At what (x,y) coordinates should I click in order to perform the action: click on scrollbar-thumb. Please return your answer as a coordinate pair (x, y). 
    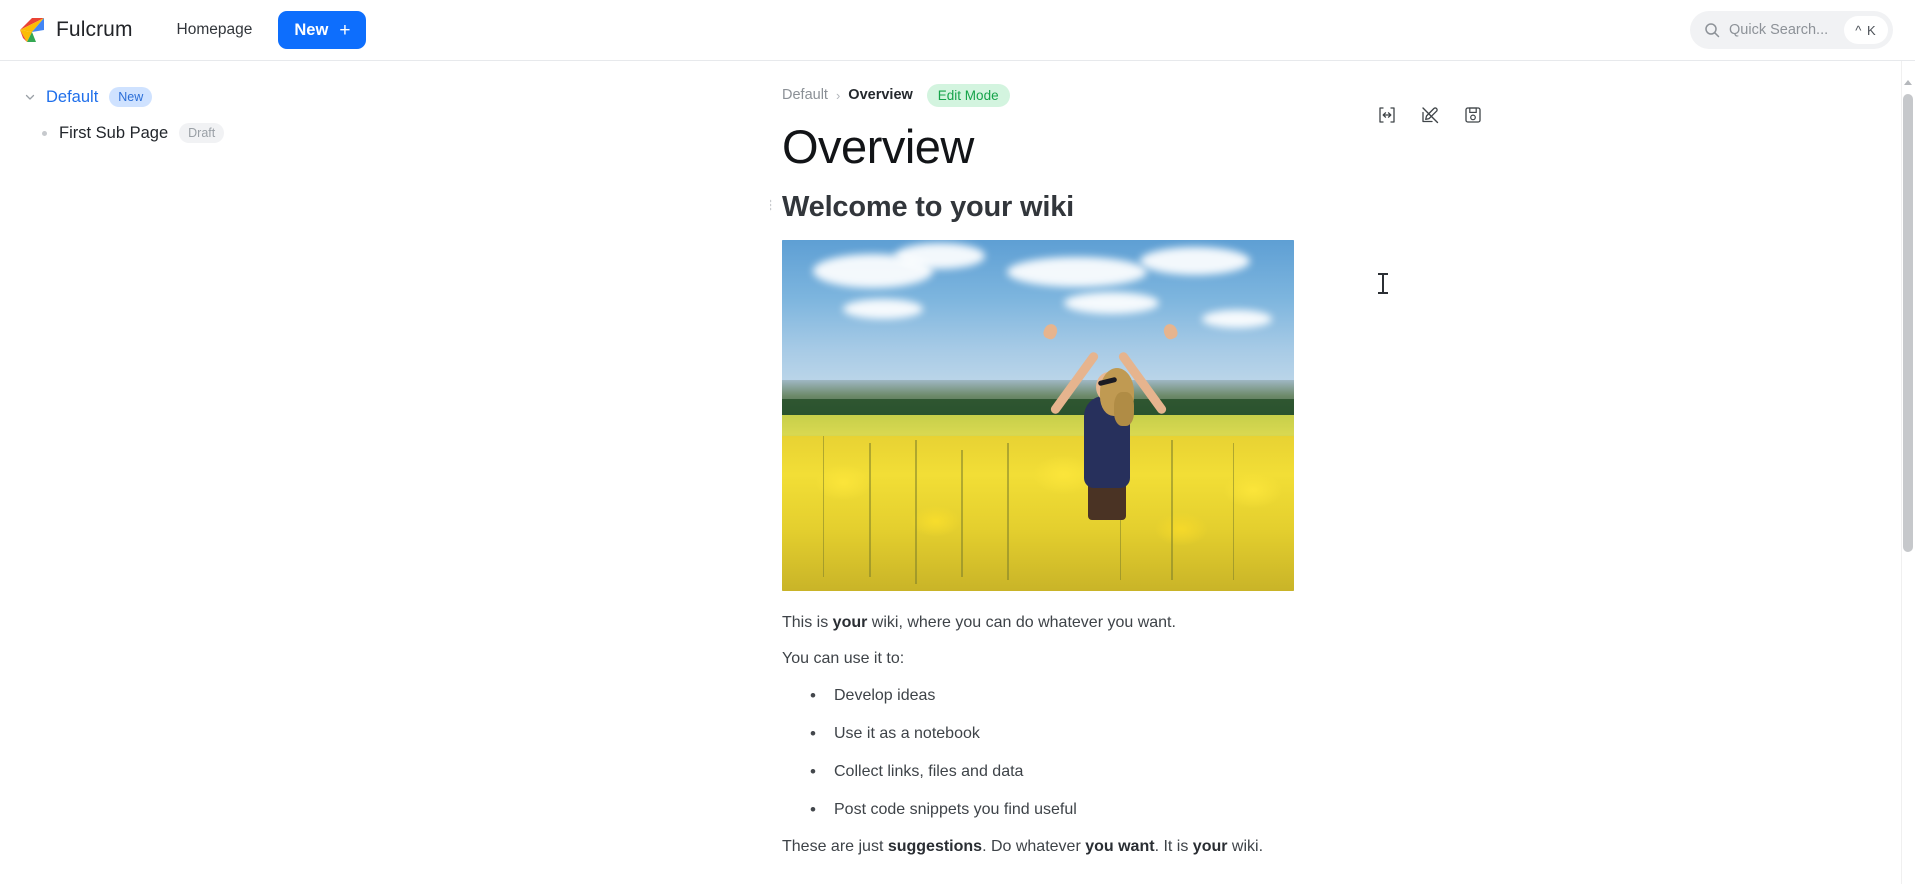
    Looking at the image, I should click on (1908, 323).